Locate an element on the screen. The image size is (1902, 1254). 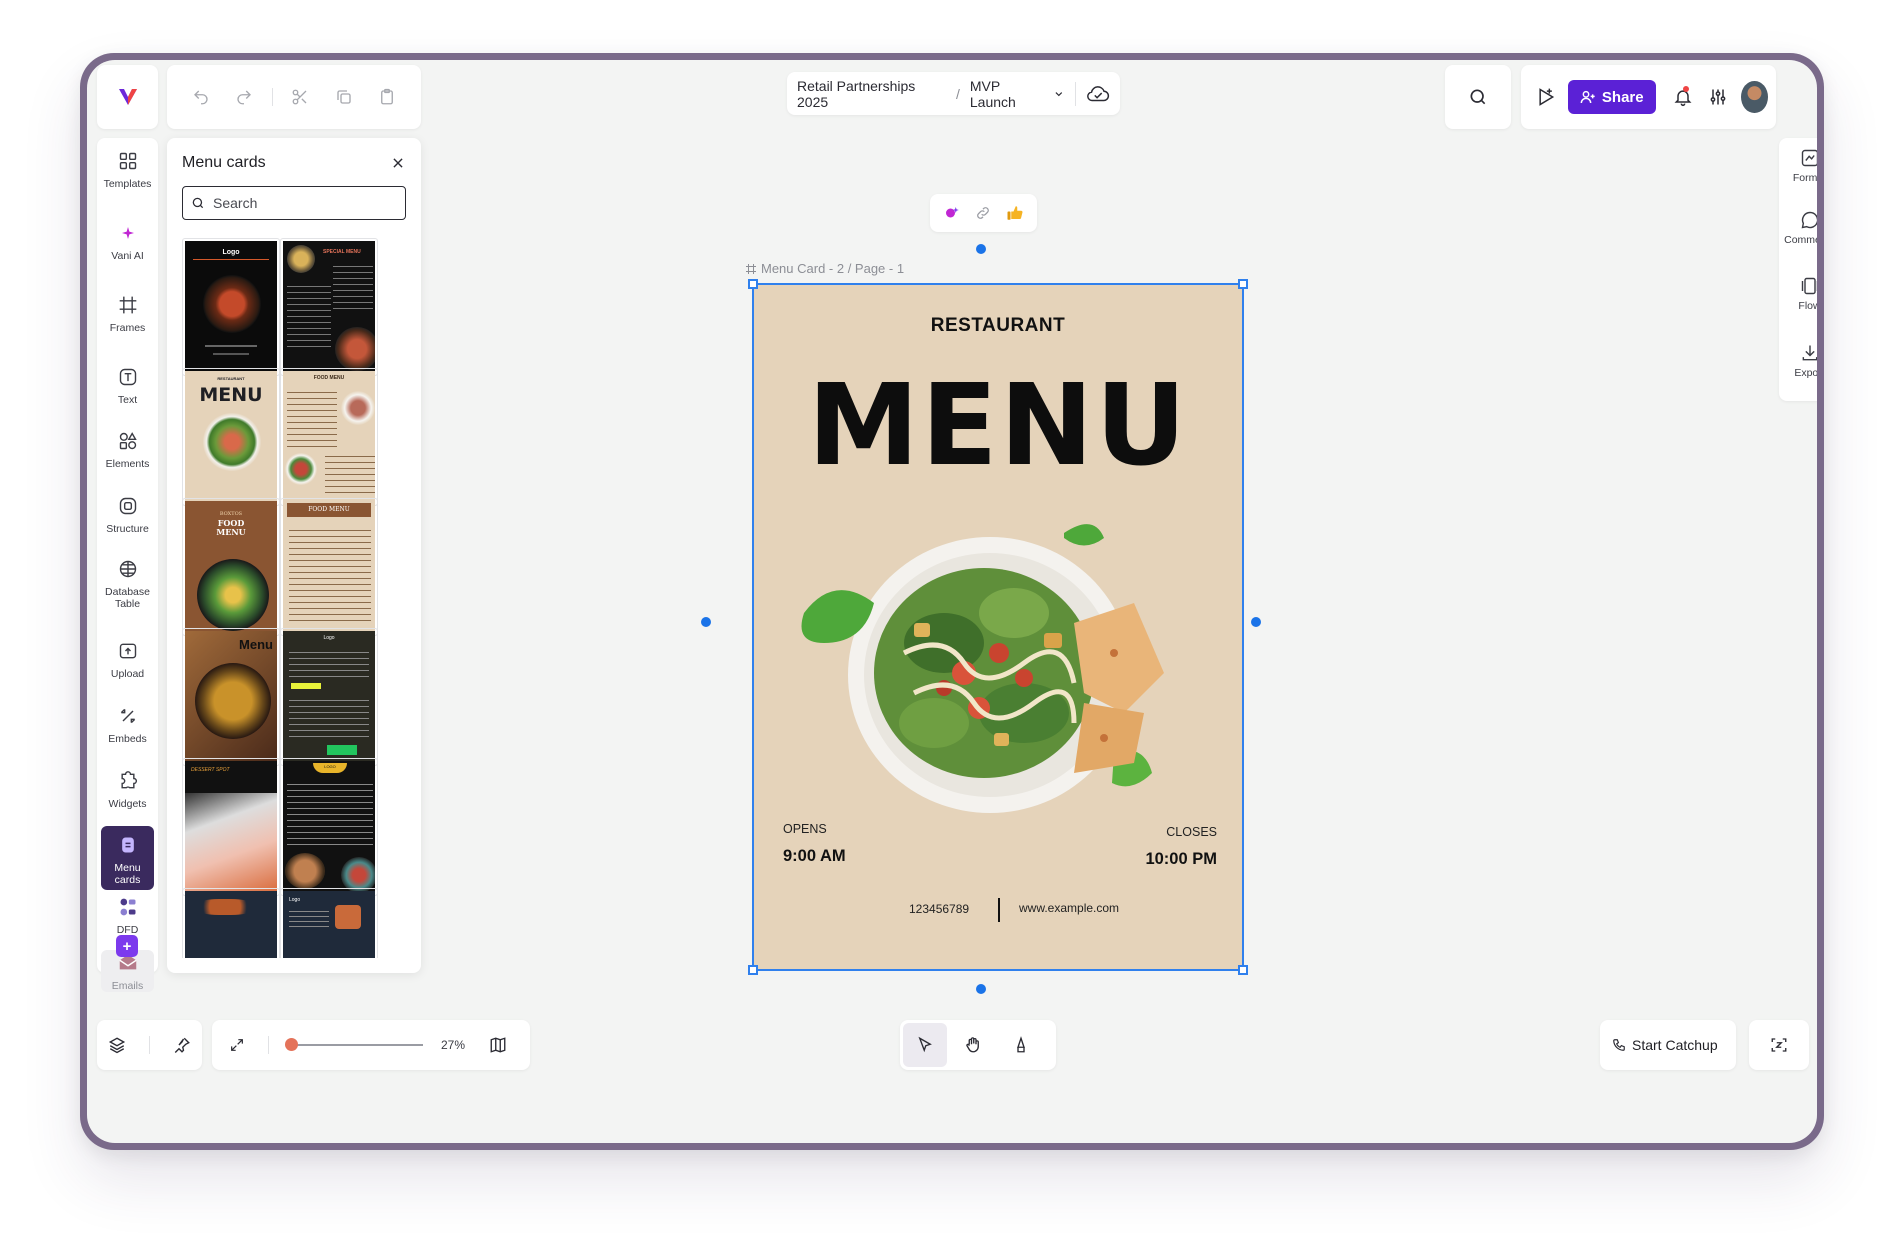
share-button: Share is located at coordinates (1611, 97).